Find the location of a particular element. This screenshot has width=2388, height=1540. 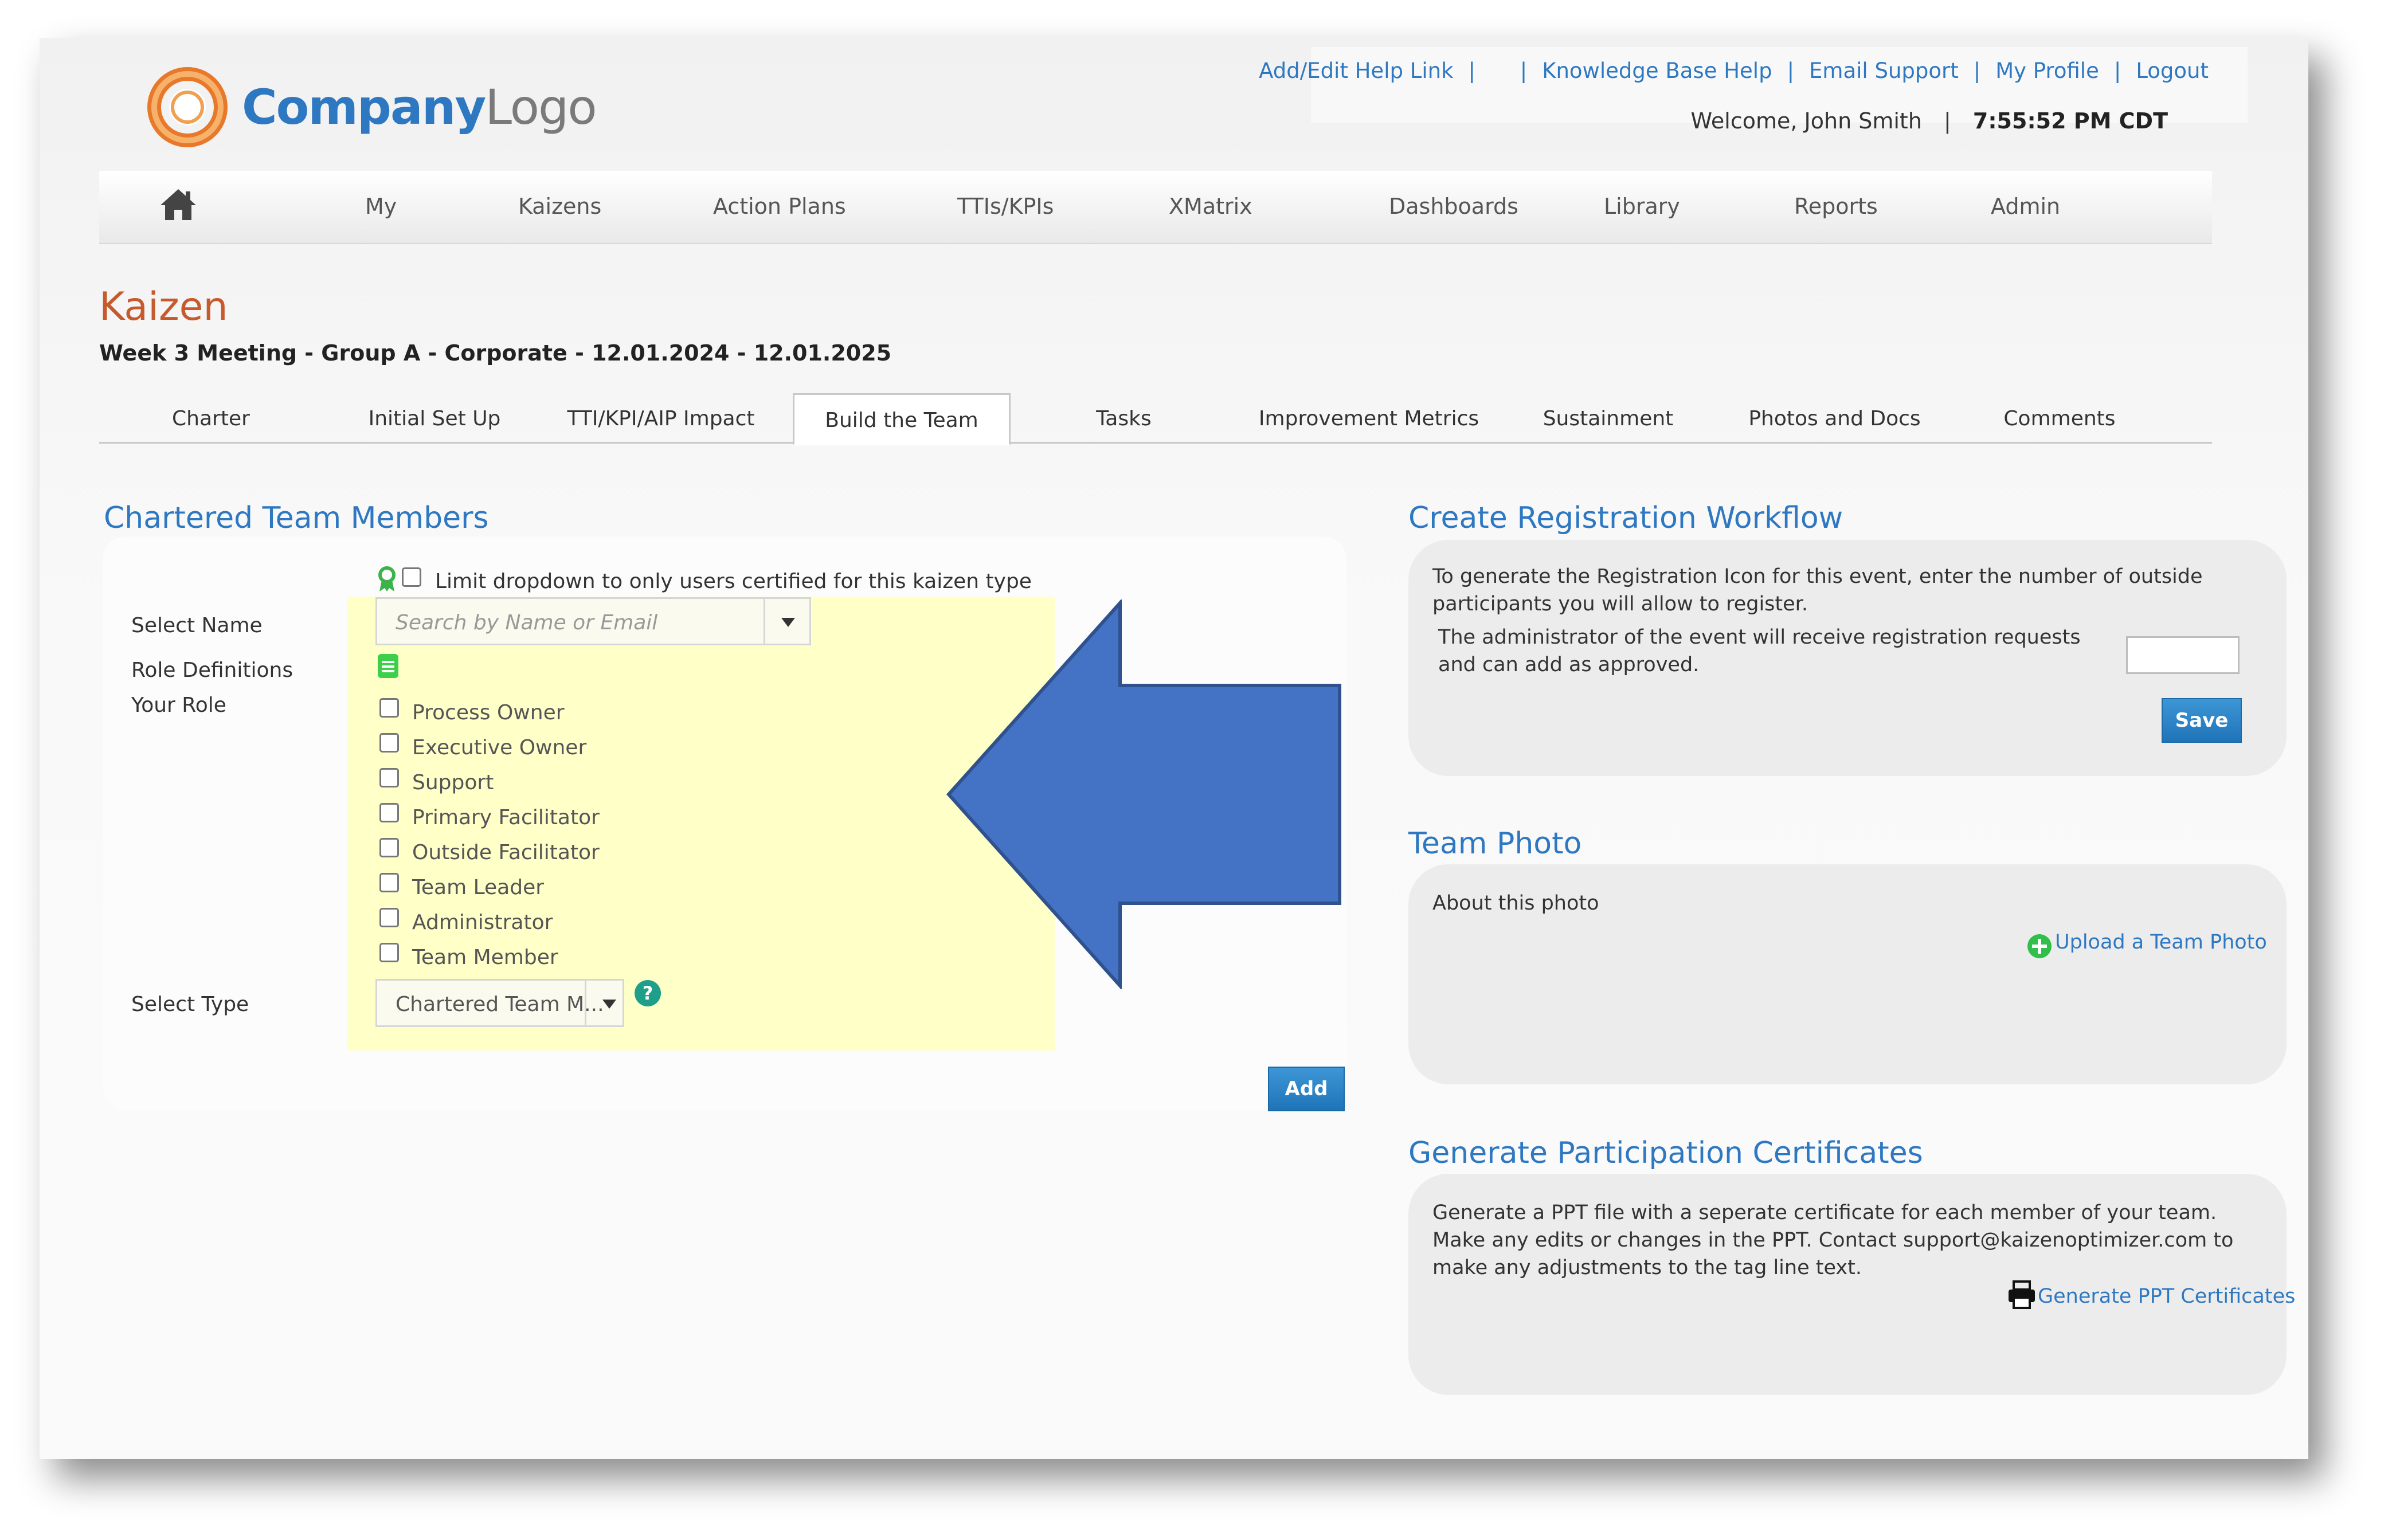

tab-comments: Comments is located at coordinates (2060, 418).